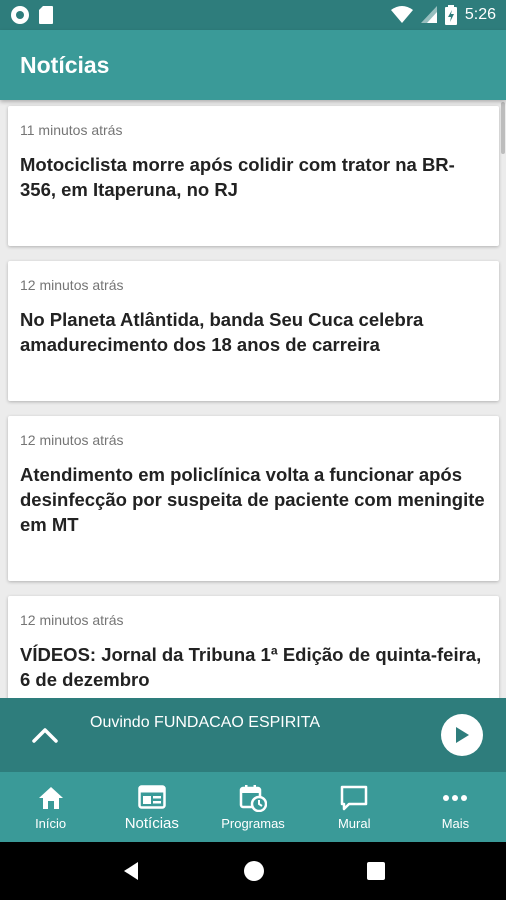 This screenshot has width=506, height=900. What do you see at coordinates (503, 128) in the screenshot?
I see `scrollbar-thumb` at bounding box center [503, 128].